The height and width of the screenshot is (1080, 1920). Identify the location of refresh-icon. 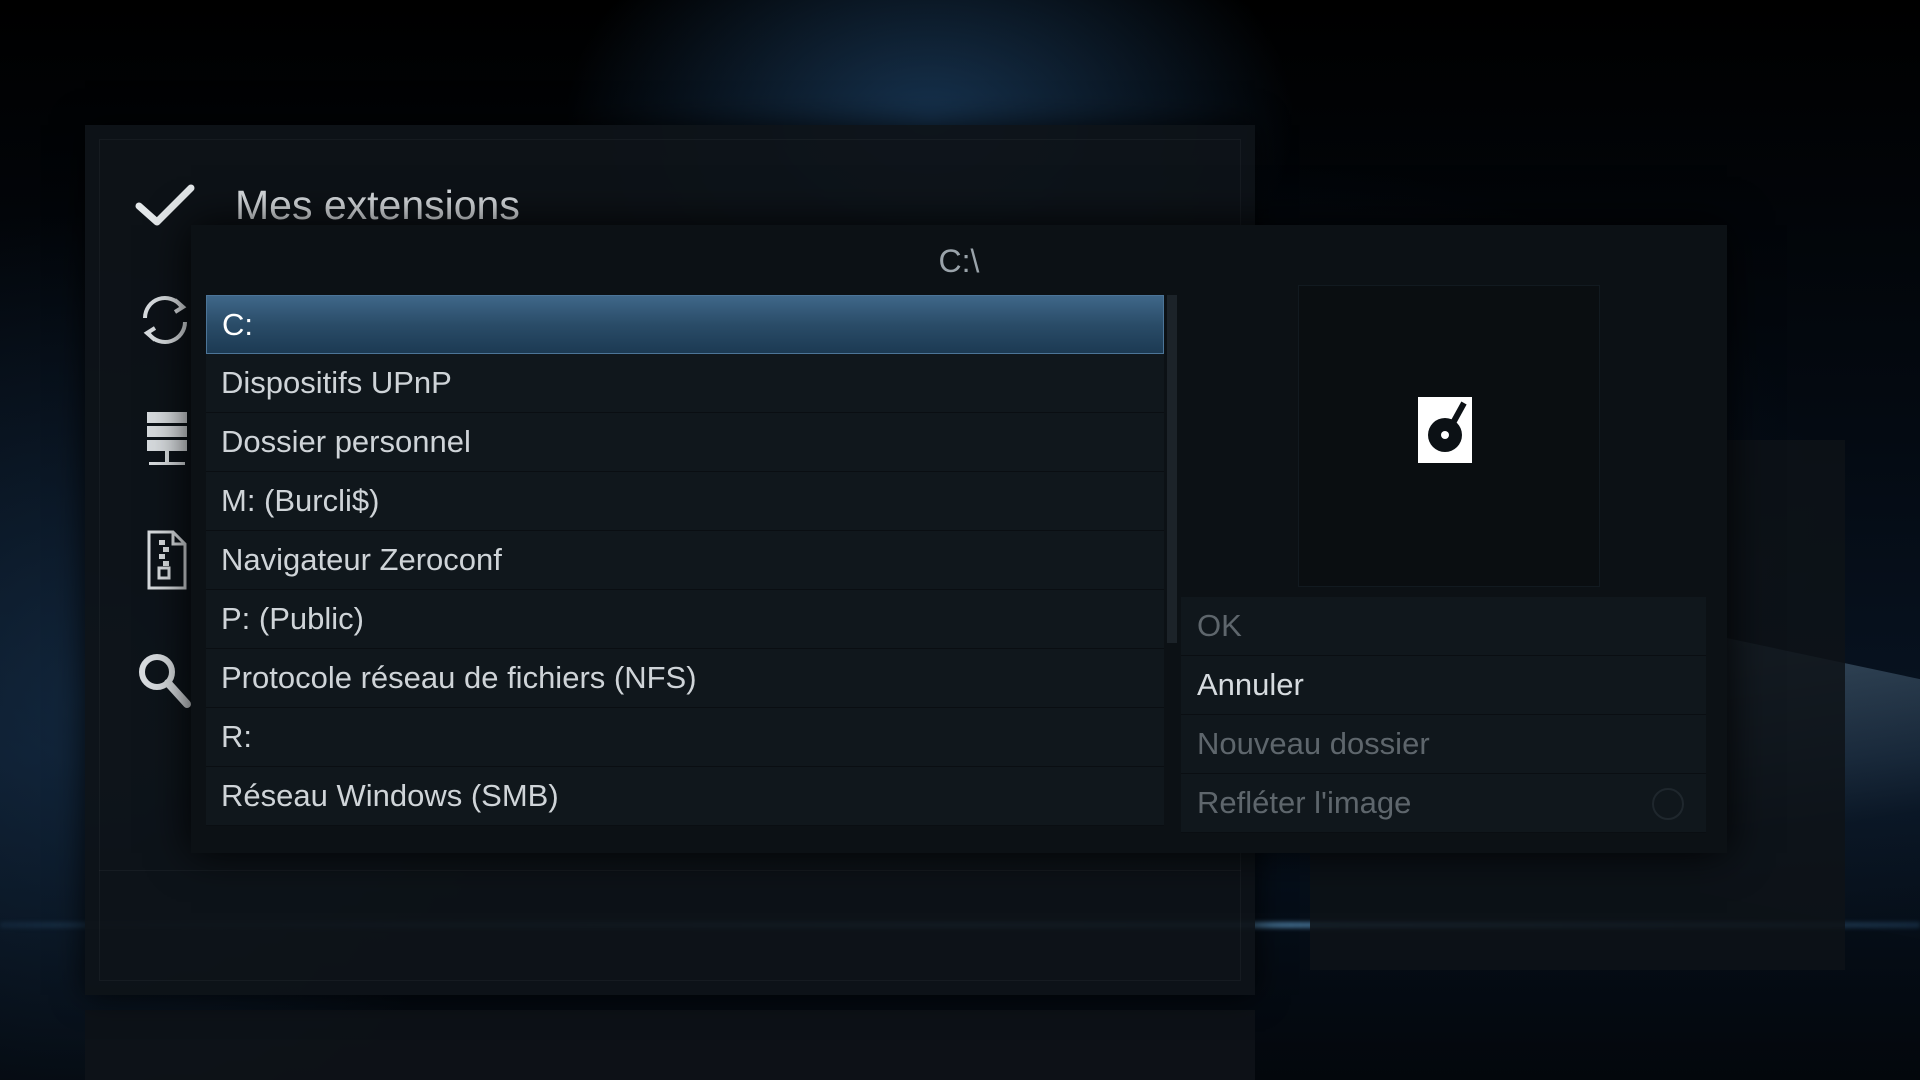
(165, 320).